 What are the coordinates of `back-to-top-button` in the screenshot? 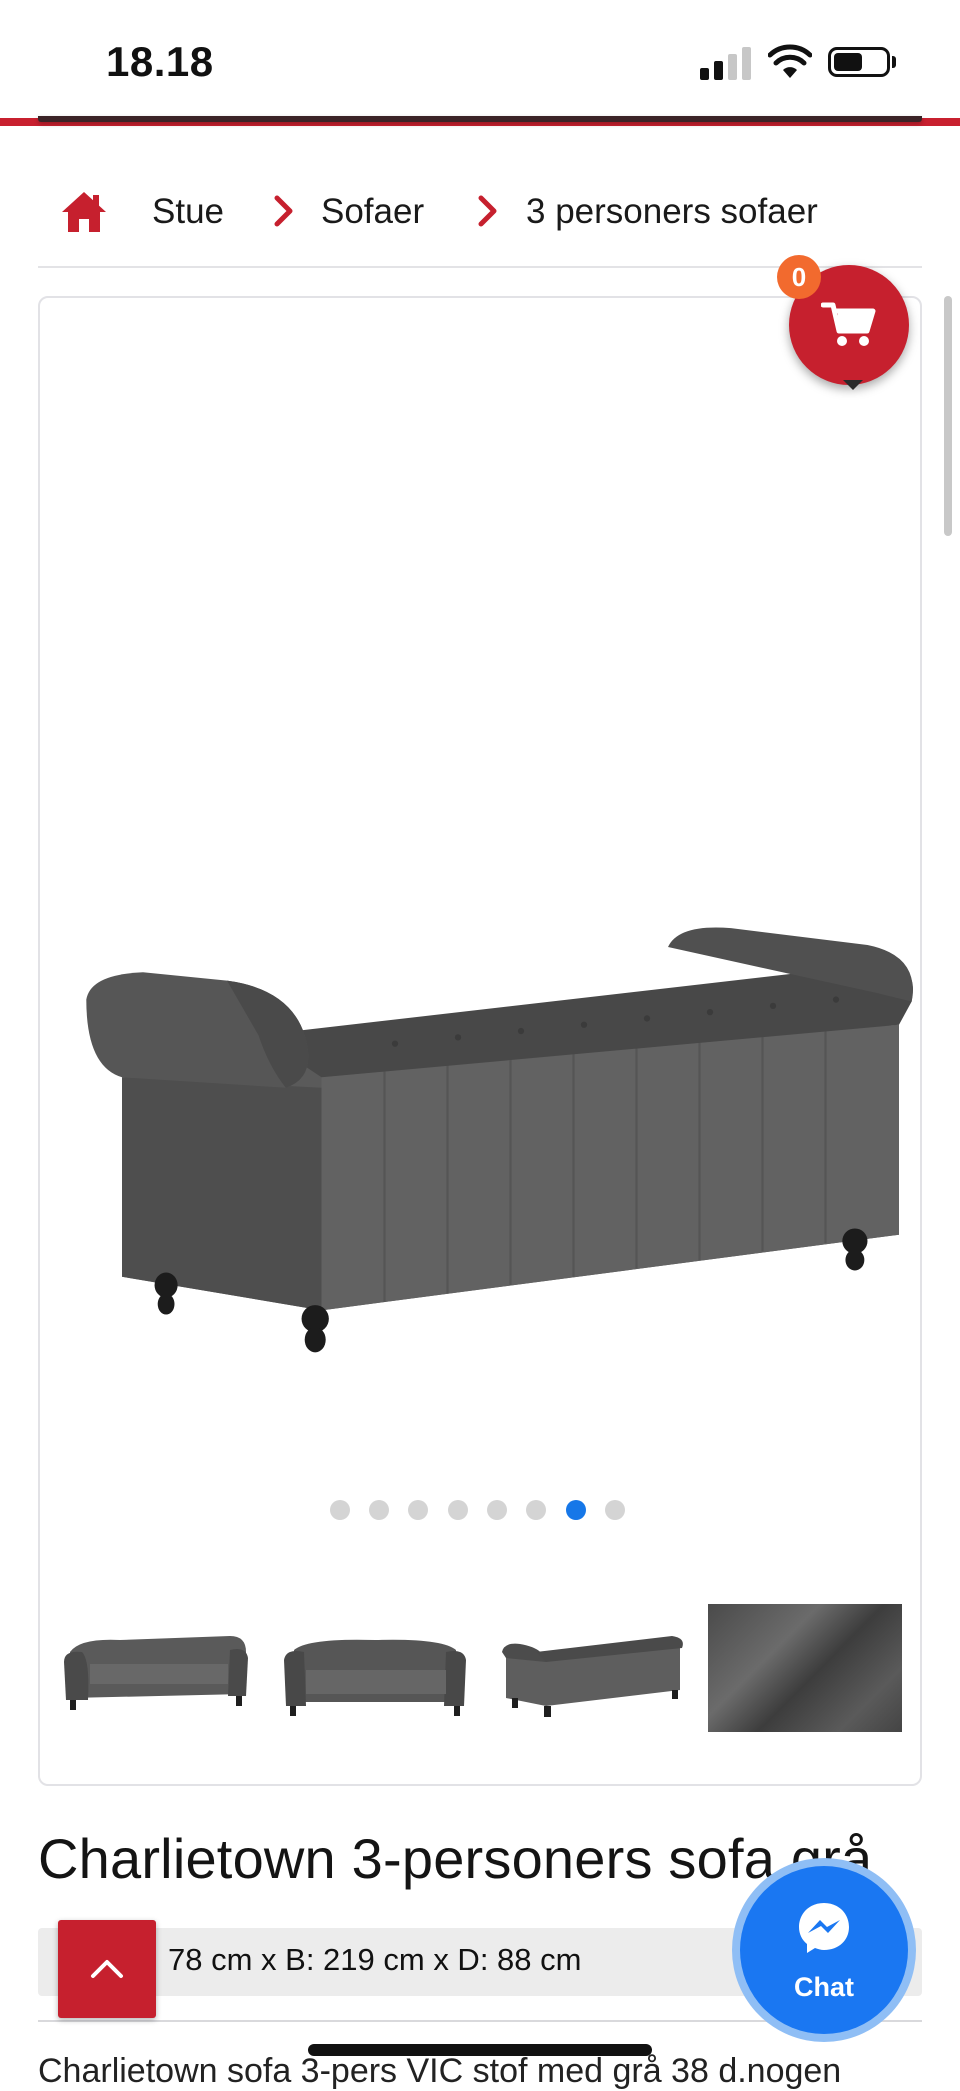 It's located at (107, 1969).